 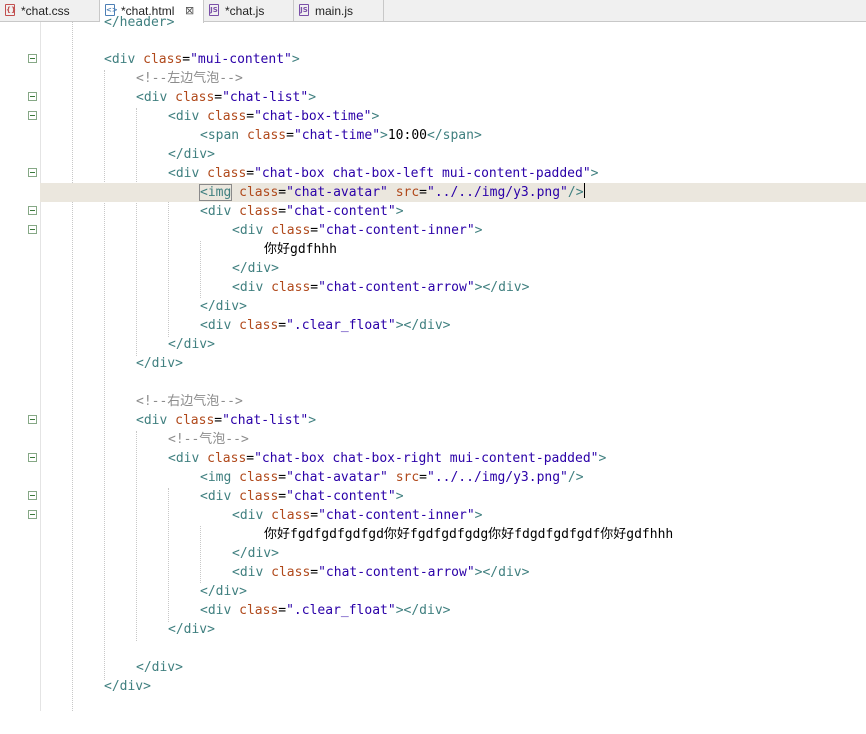 I want to click on code-comment: <!--气泡-->, so click(x=208, y=439).